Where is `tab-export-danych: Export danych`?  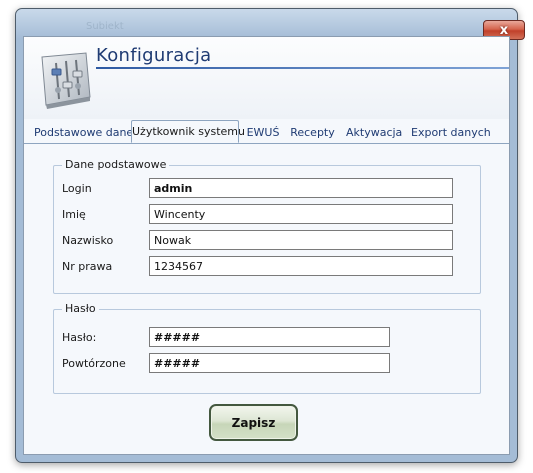 tab-export-danych: Export danych is located at coordinates (451, 132).